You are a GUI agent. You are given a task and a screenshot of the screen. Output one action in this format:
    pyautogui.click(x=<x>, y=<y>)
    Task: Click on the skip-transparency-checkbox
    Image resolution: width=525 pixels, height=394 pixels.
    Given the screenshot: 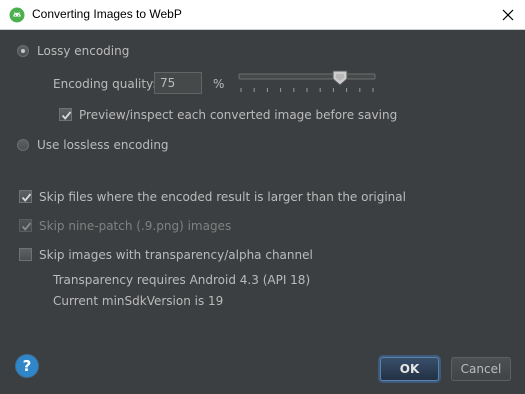 What is the action you would take?
    pyautogui.click(x=25, y=254)
    